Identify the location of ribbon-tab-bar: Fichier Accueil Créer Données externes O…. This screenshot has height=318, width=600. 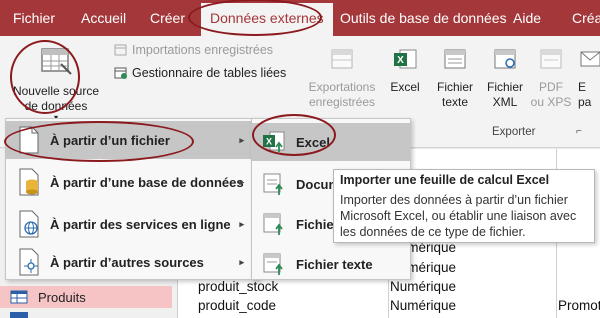
(300, 18).